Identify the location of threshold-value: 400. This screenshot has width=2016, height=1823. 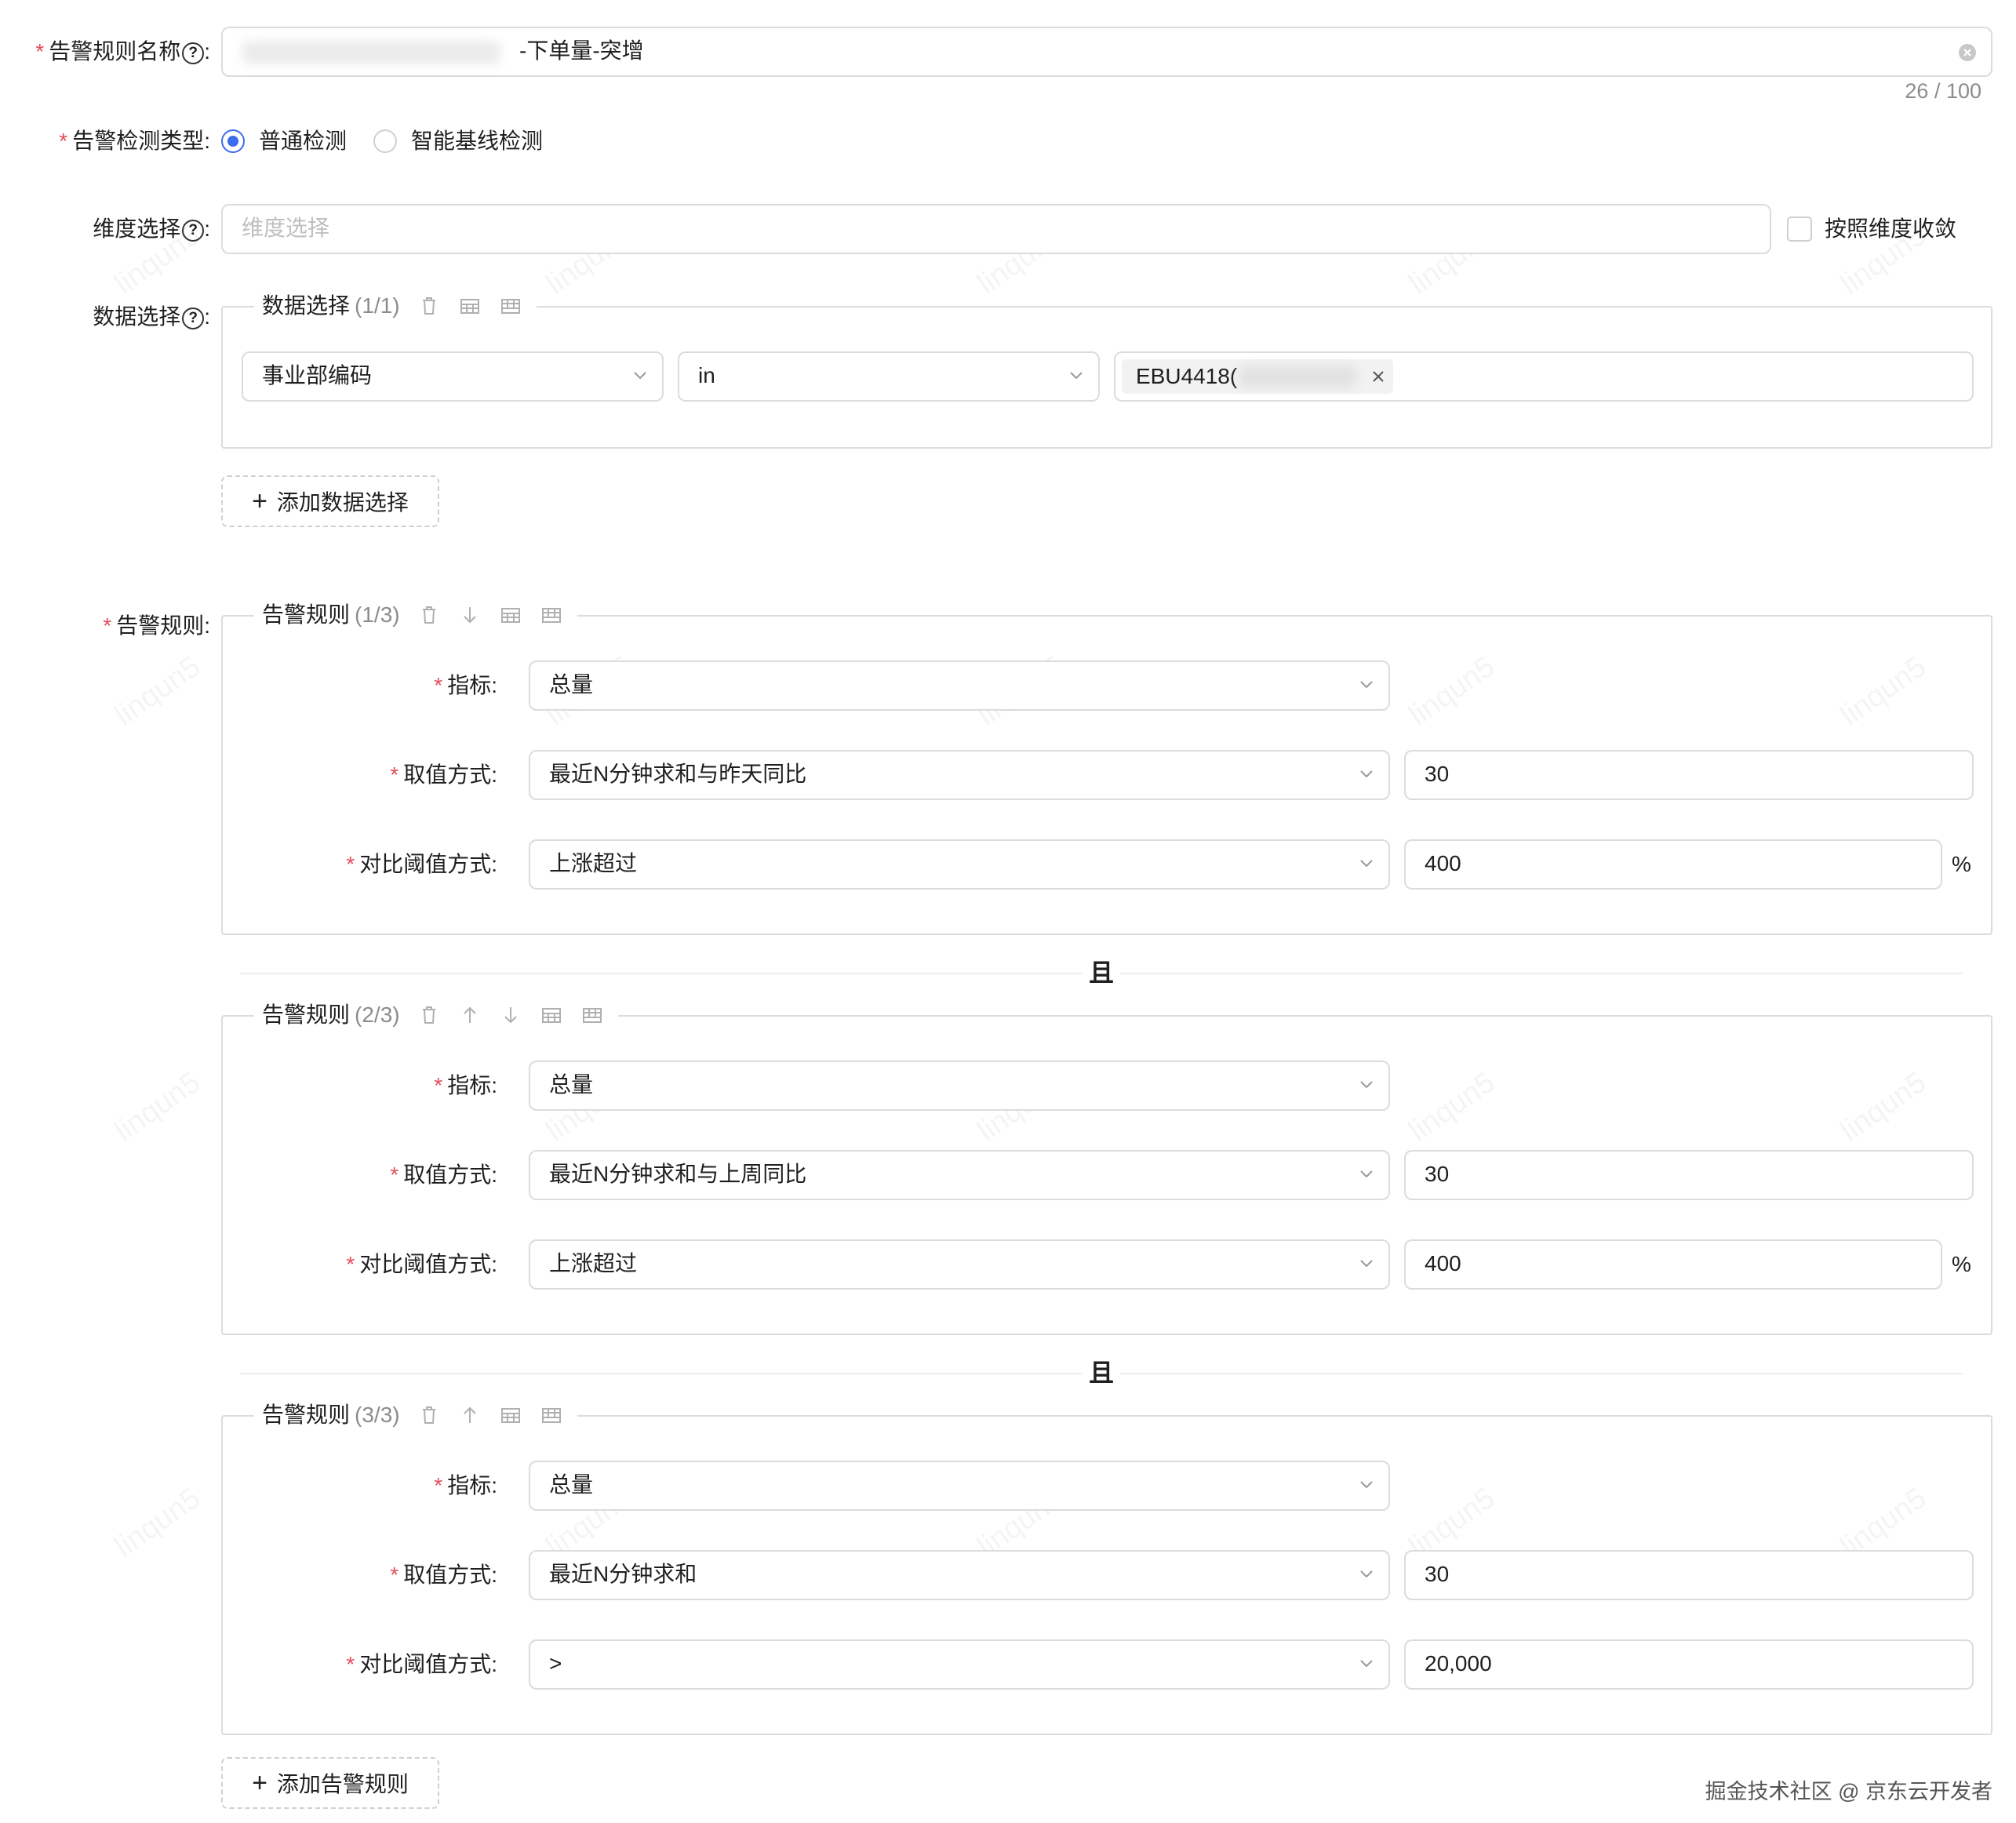
(1443, 1263).